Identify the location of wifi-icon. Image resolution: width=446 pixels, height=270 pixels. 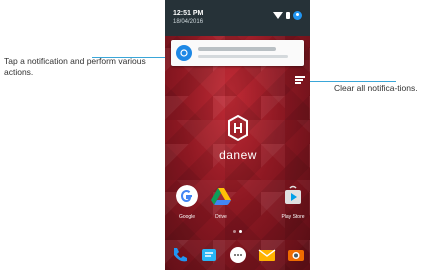
(278, 15).